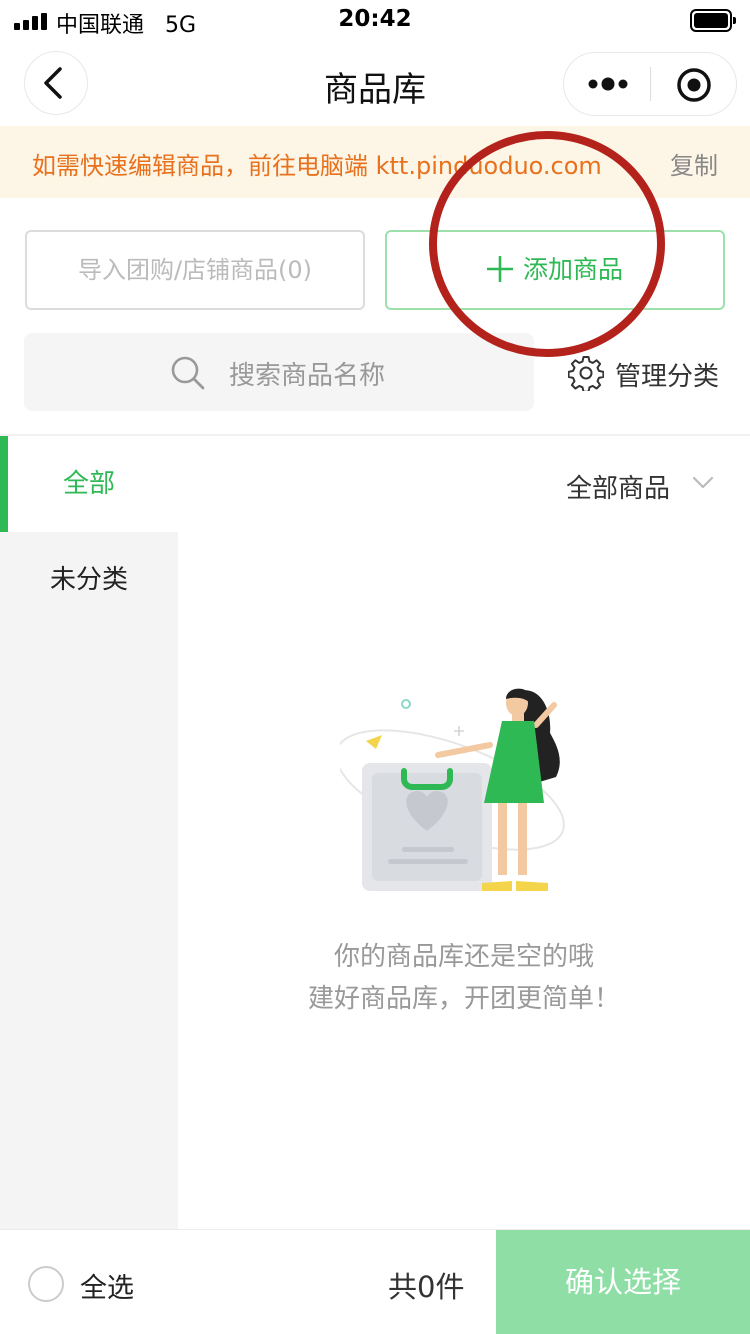  What do you see at coordinates (586, 373) in the screenshot?
I see `gear-icon` at bounding box center [586, 373].